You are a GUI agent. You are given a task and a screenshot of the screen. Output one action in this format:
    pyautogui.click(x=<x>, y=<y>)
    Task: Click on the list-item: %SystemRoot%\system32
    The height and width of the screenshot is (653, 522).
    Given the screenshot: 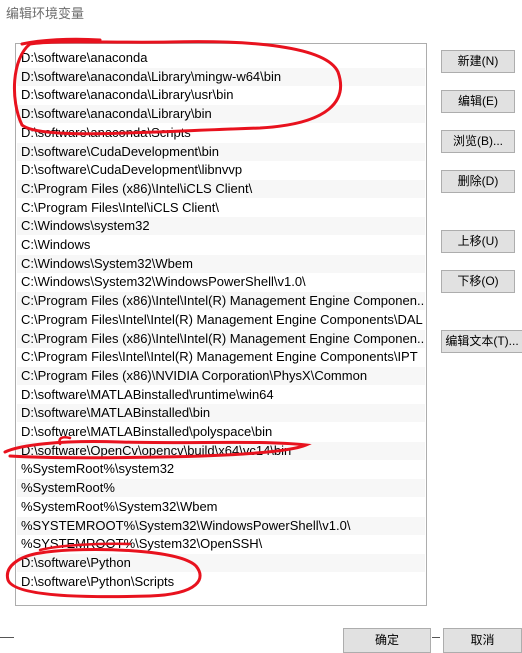 What is the action you would take?
    pyautogui.click(x=221, y=469)
    